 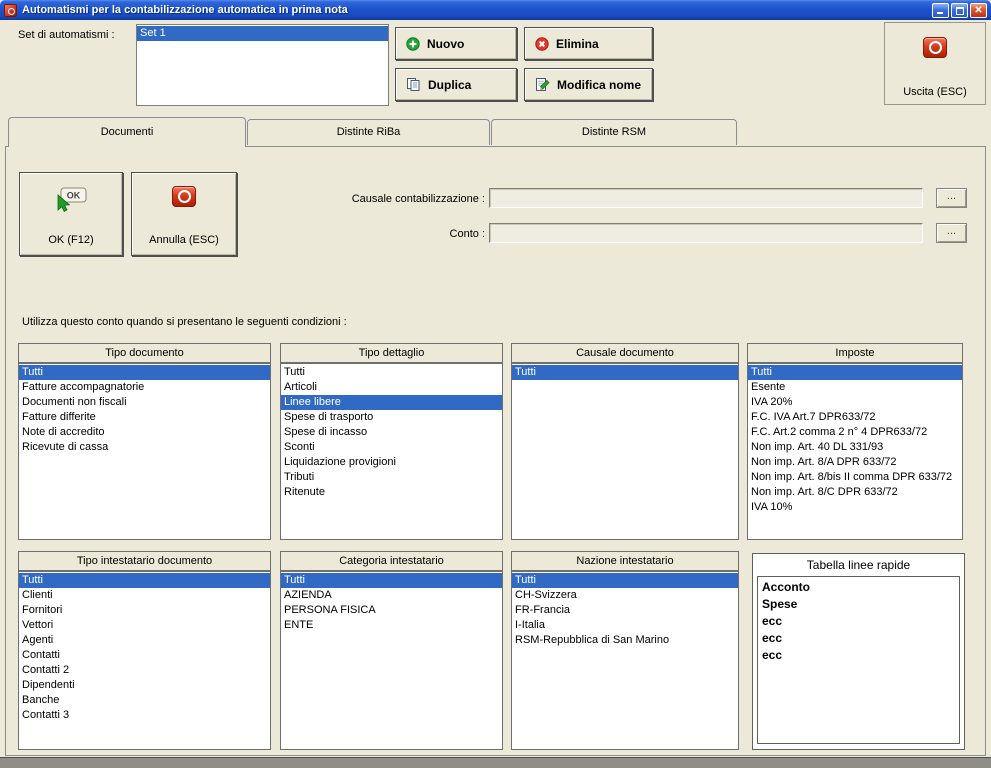 I want to click on minimize-icon, so click(x=940, y=12).